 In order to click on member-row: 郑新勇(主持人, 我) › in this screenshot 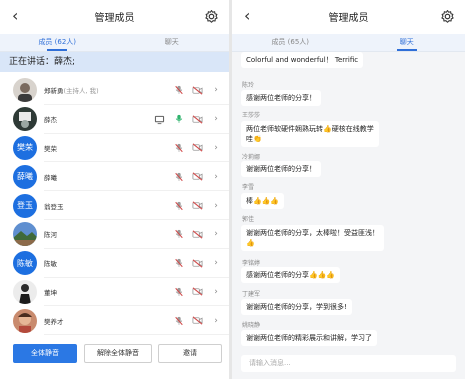, I will do `click(114, 90)`.